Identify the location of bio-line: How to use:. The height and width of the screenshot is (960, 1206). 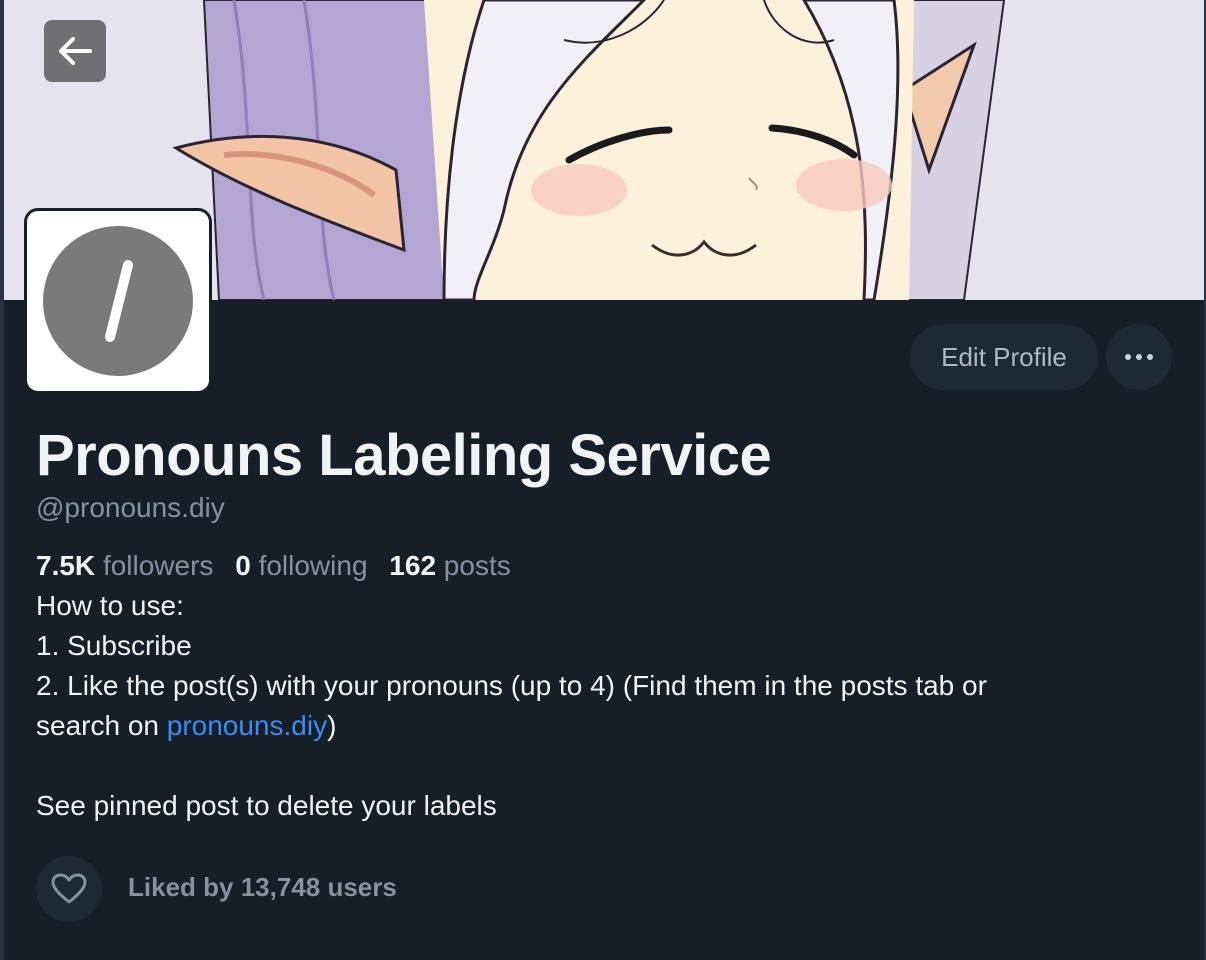
(110, 605).